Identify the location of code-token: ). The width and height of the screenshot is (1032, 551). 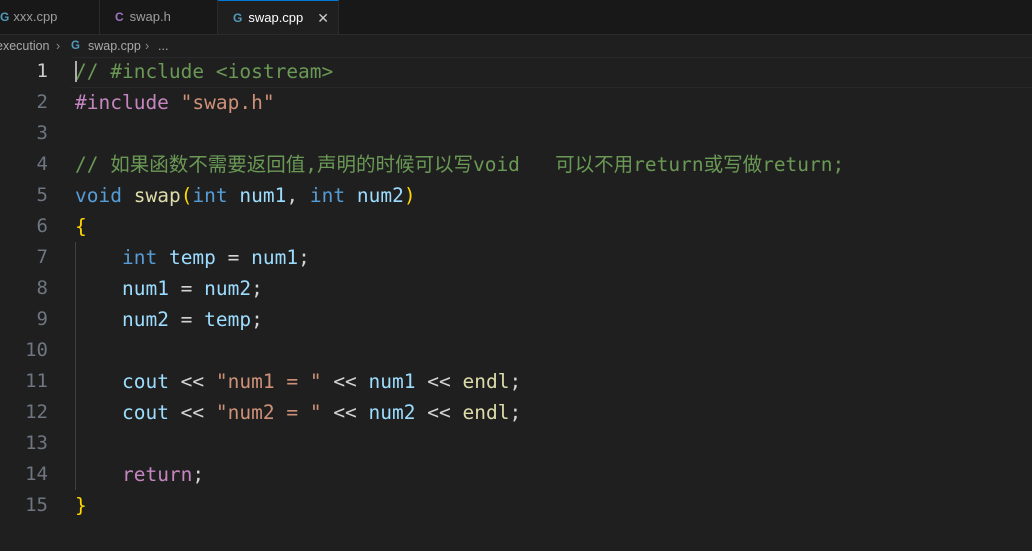
(409, 195).